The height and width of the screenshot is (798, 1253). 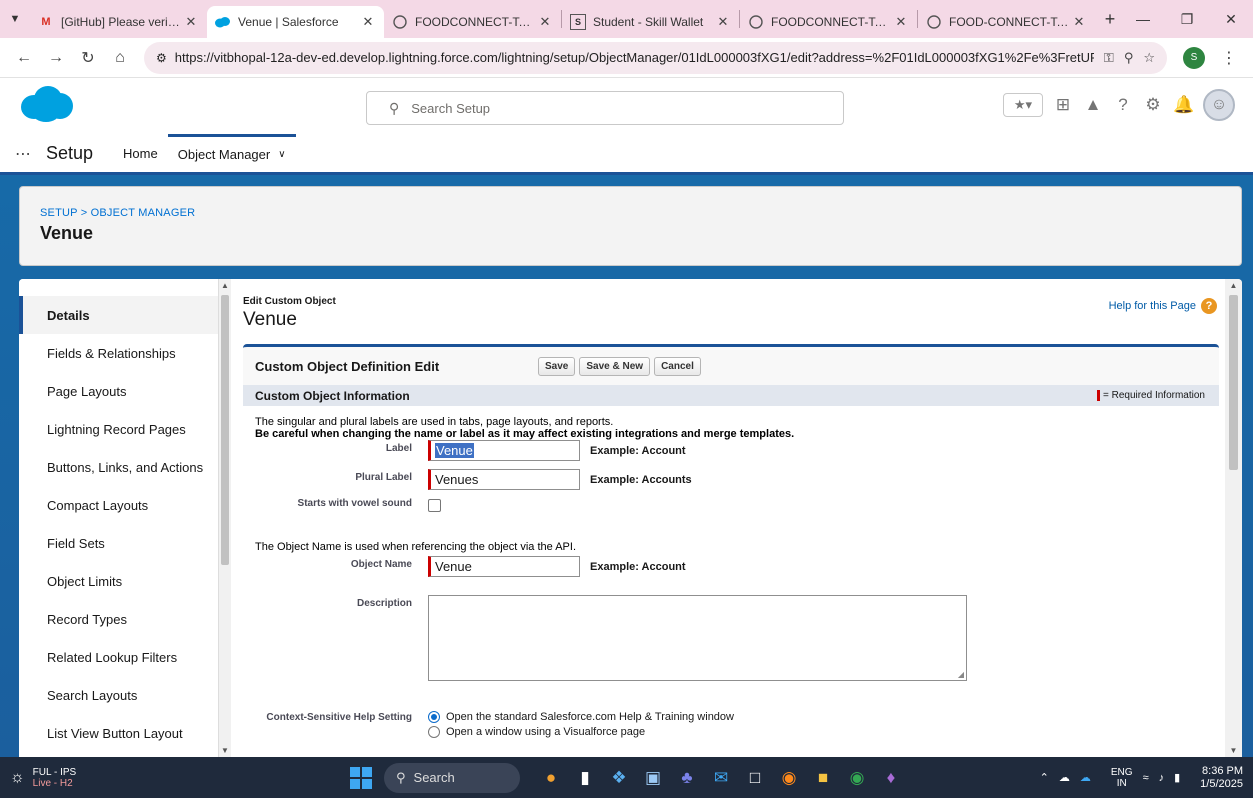 What do you see at coordinates (118, 657) in the screenshot?
I see `sidebar-item-related-lookup-filters: Related Lookup Filters` at bounding box center [118, 657].